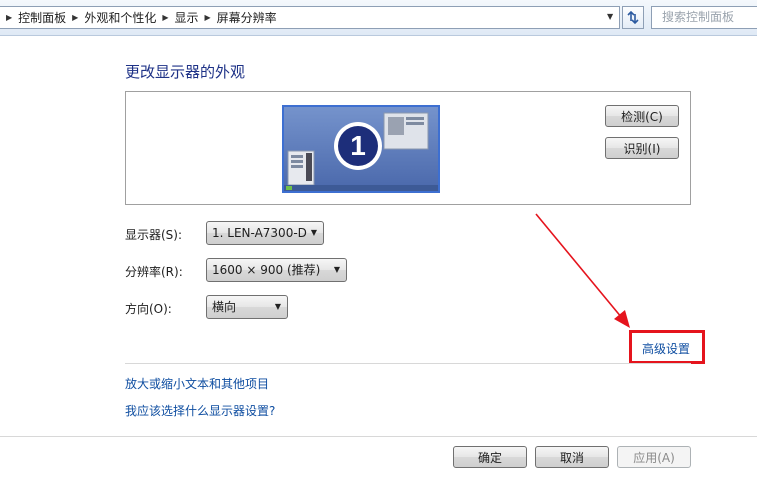 The height and width of the screenshot is (483, 757). What do you see at coordinates (572, 457) in the screenshot?
I see `cancel-button: 取消` at bounding box center [572, 457].